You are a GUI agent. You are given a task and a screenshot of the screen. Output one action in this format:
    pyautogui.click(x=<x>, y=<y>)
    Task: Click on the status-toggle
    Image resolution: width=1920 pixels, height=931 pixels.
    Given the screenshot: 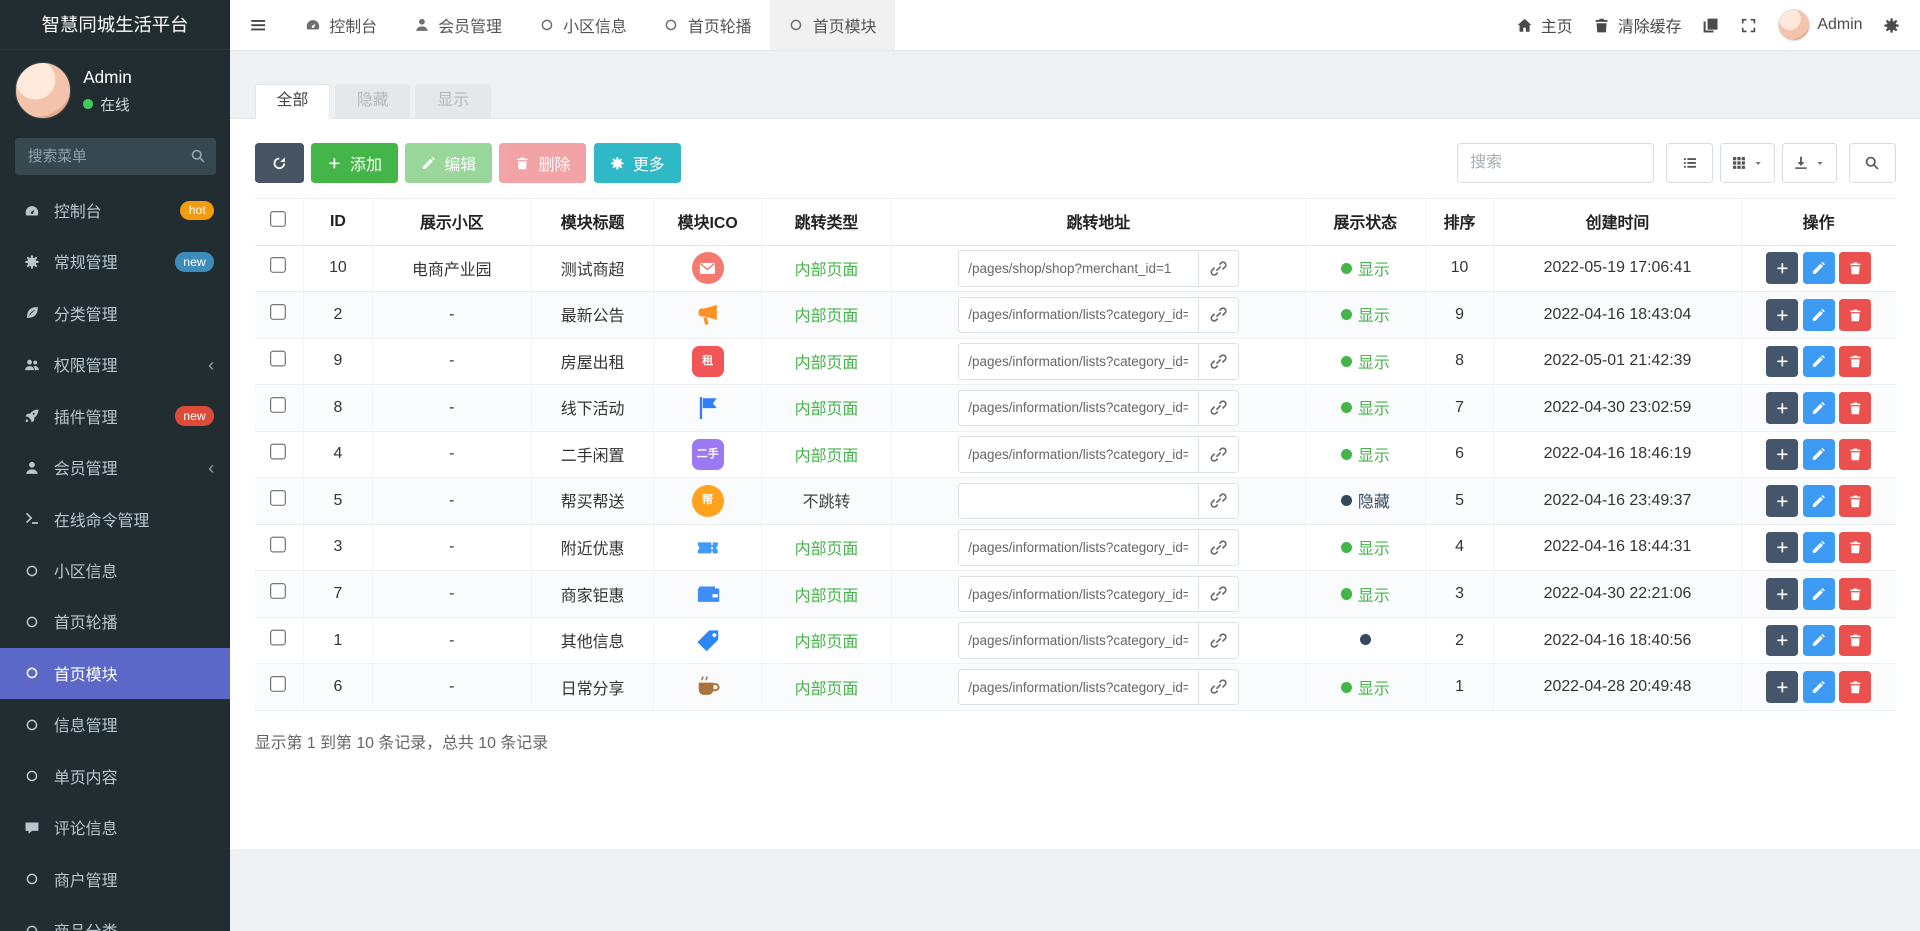 What is the action you would take?
    pyautogui.click(x=1365, y=639)
    